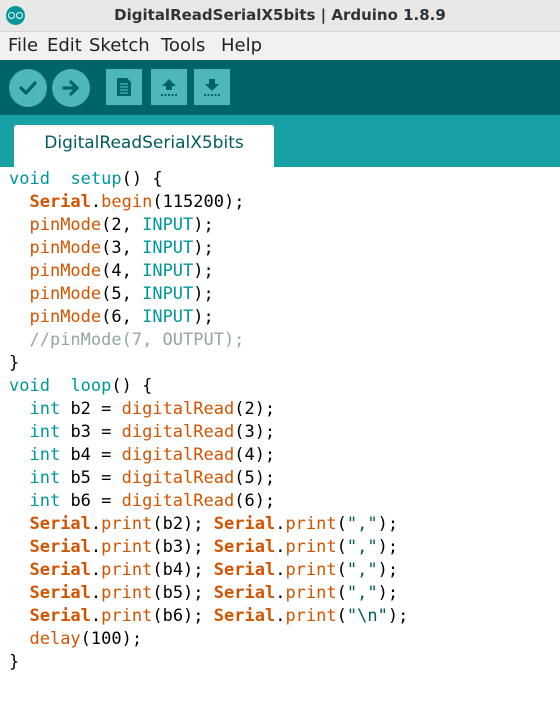 Image resolution: width=560 pixels, height=710 pixels. What do you see at coordinates (208, 179) in the screenshot?
I see `code-line: void setup() {` at bounding box center [208, 179].